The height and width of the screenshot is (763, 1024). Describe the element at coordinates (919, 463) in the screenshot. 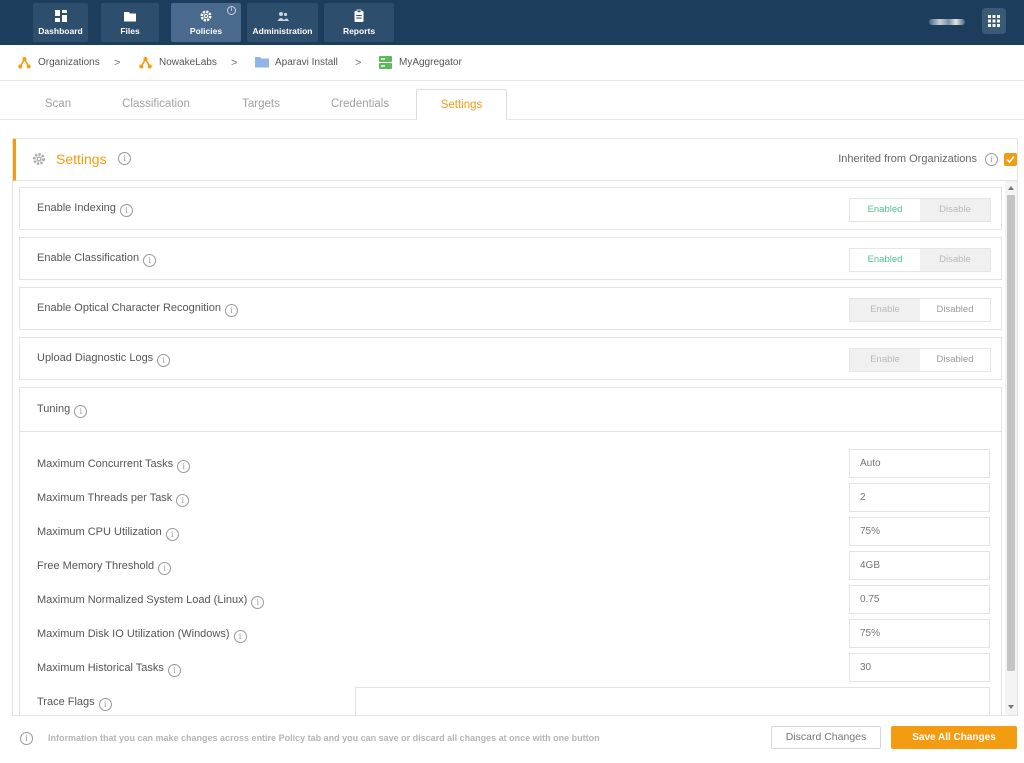

I see `max-concurrent-tasks-input` at that location.